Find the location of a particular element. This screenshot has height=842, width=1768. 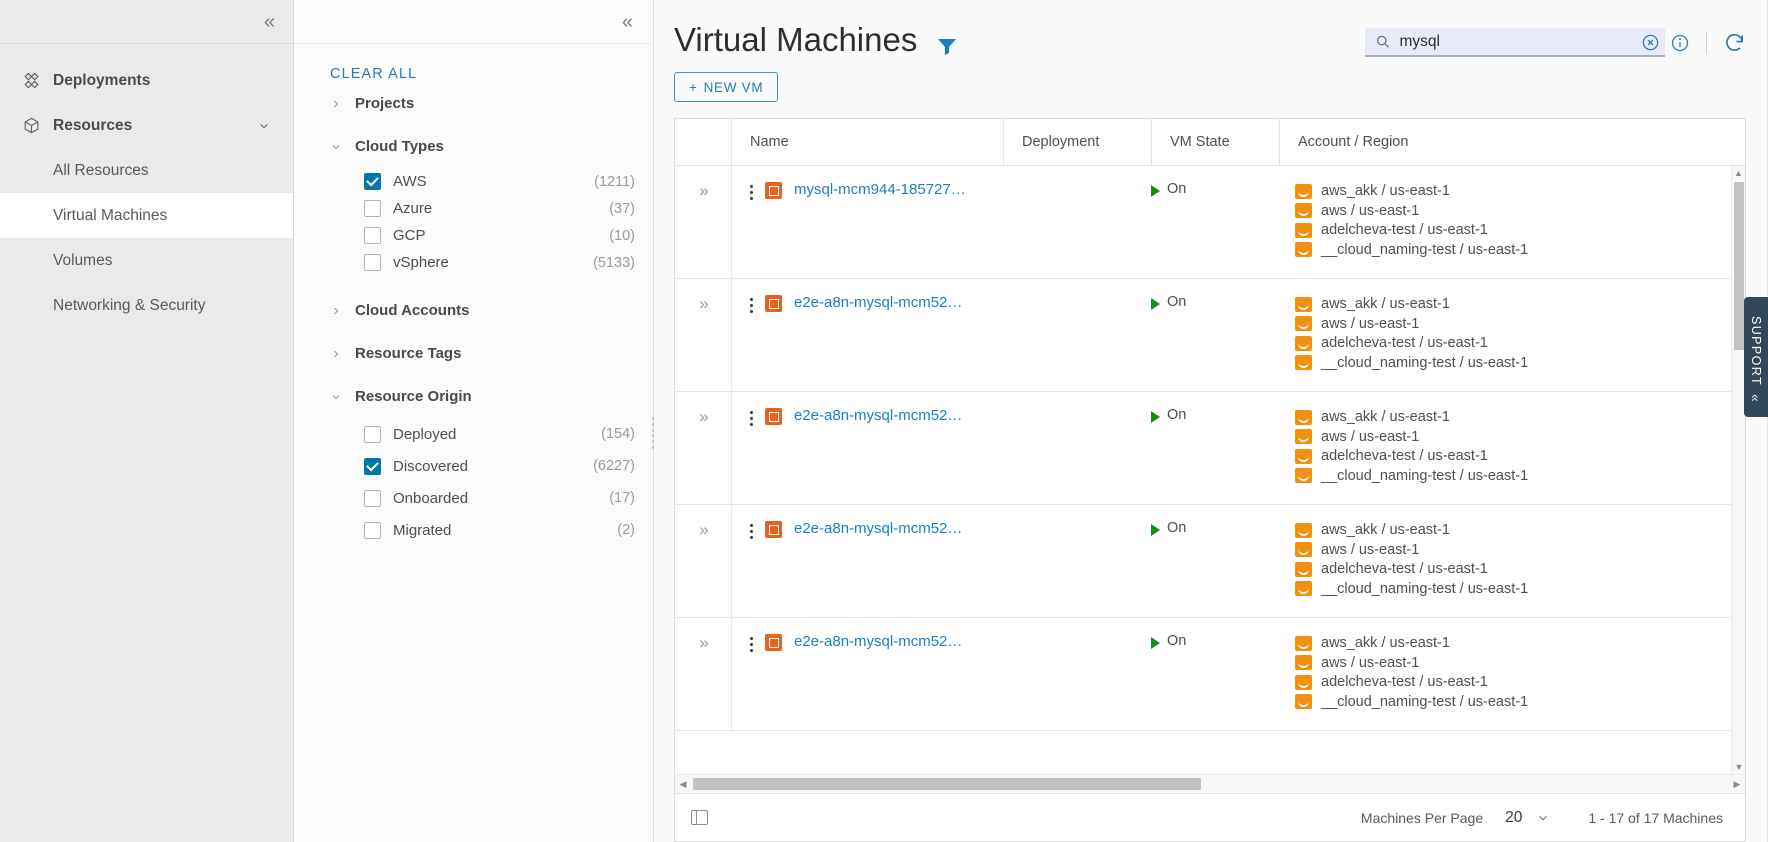

sidebar-item-virtual-machines: Virtual Machines is located at coordinates (146, 215).